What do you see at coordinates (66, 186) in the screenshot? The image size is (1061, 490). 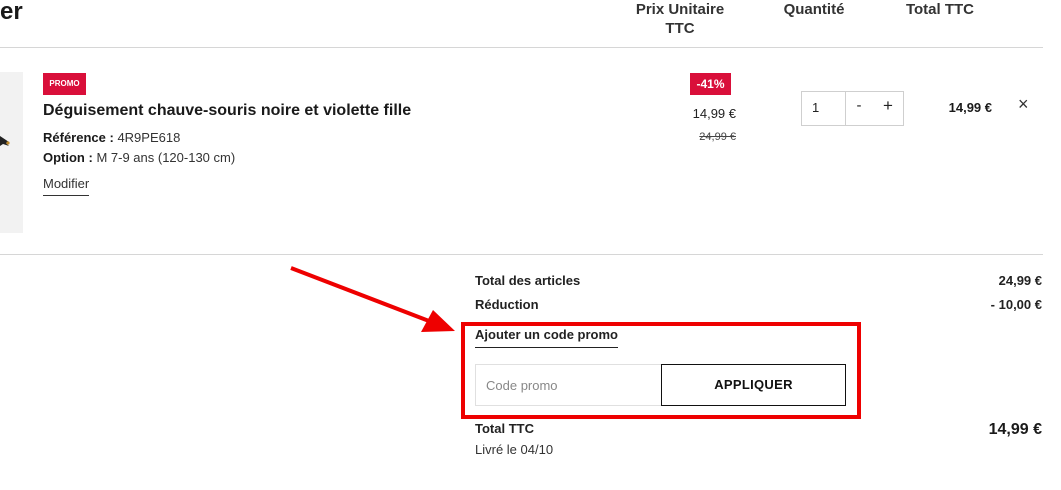 I see `modify-link: Modifier` at bounding box center [66, 186].